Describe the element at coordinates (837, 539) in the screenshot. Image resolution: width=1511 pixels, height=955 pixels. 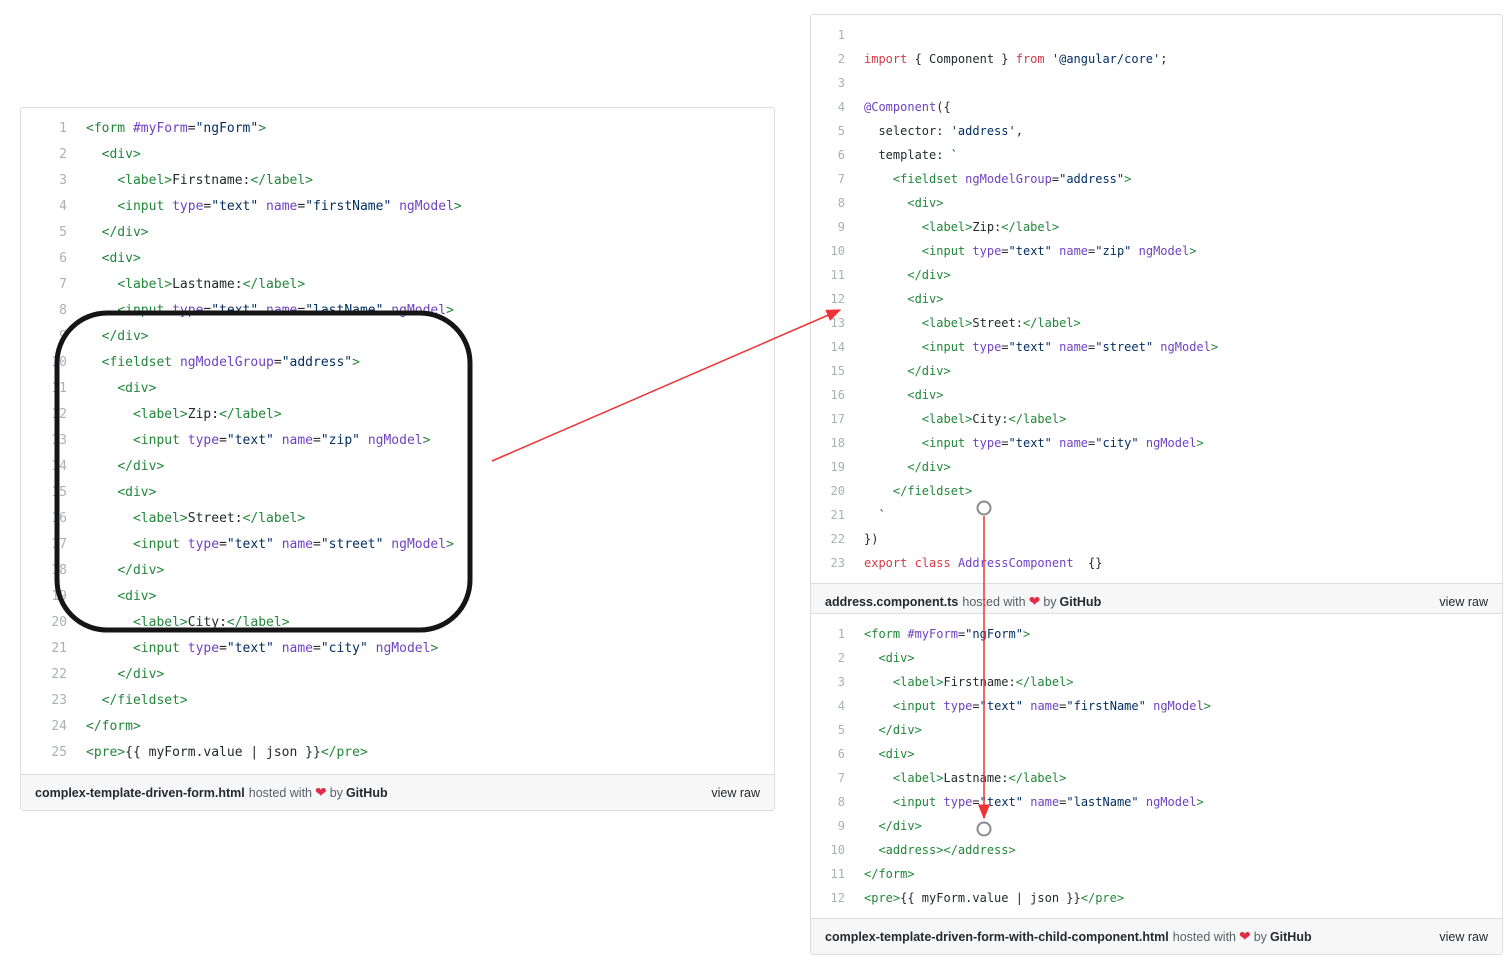
I see `line-number: 22` at that location.